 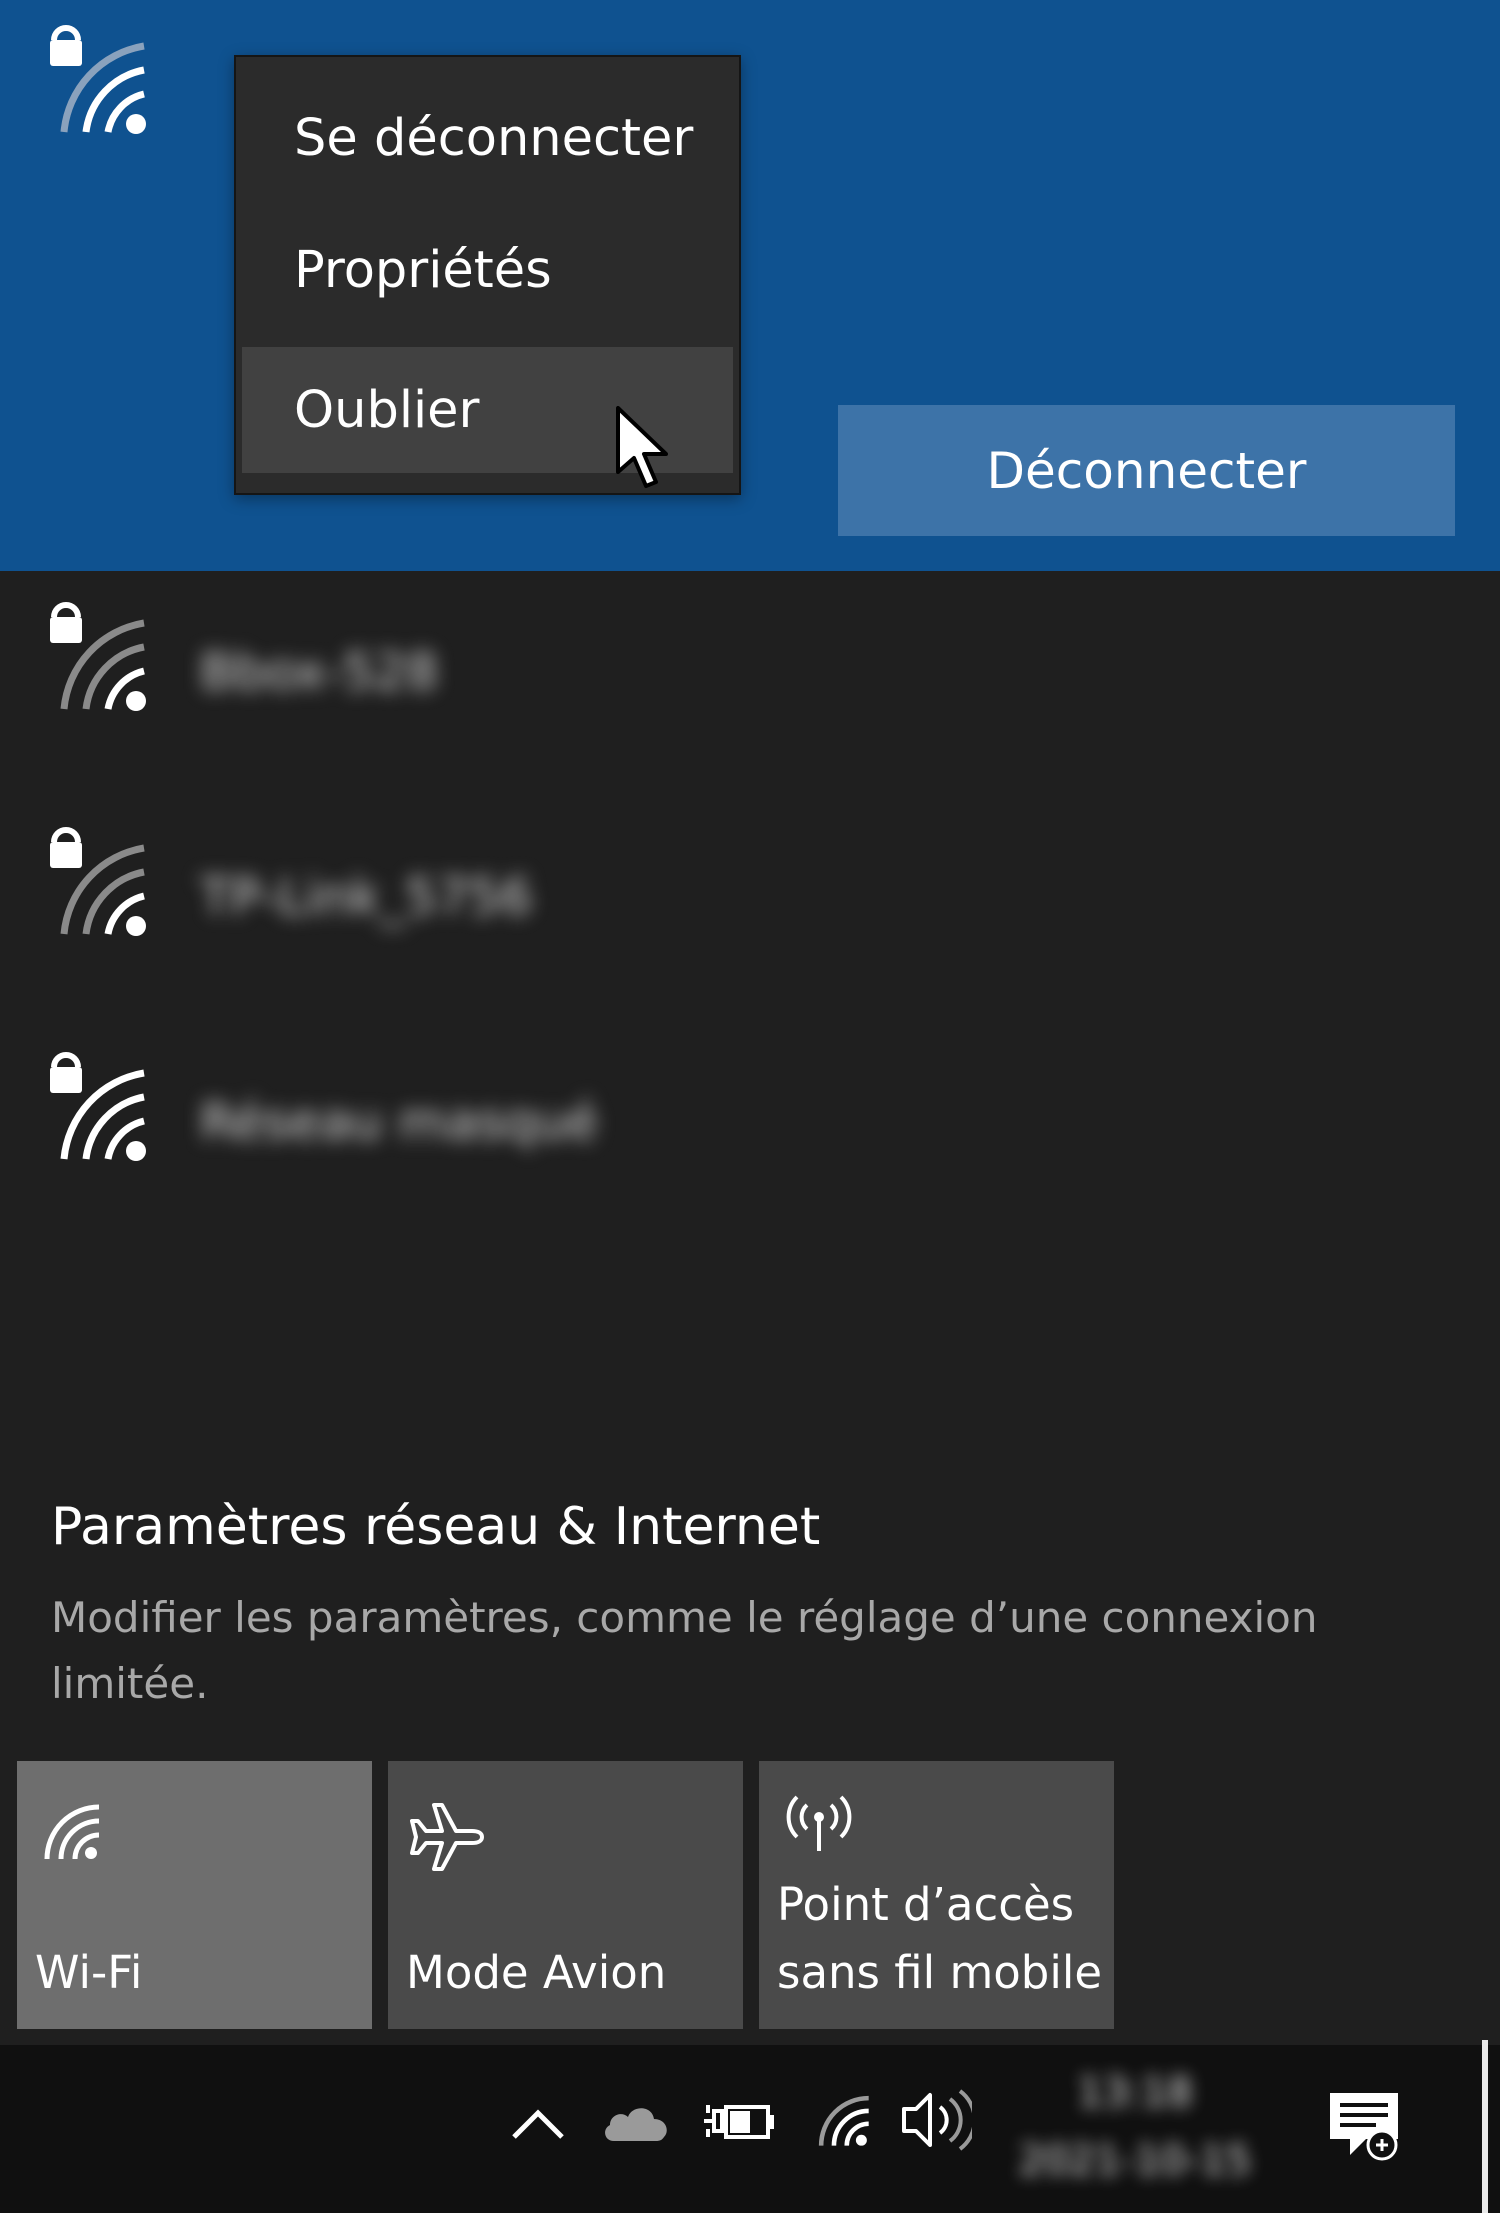 What do you see at coordinates (1135, 2129) in the screenshot?
I see `taskbar-clock: 13:18 2021-10-15` at bounding box center [1135, 2129].